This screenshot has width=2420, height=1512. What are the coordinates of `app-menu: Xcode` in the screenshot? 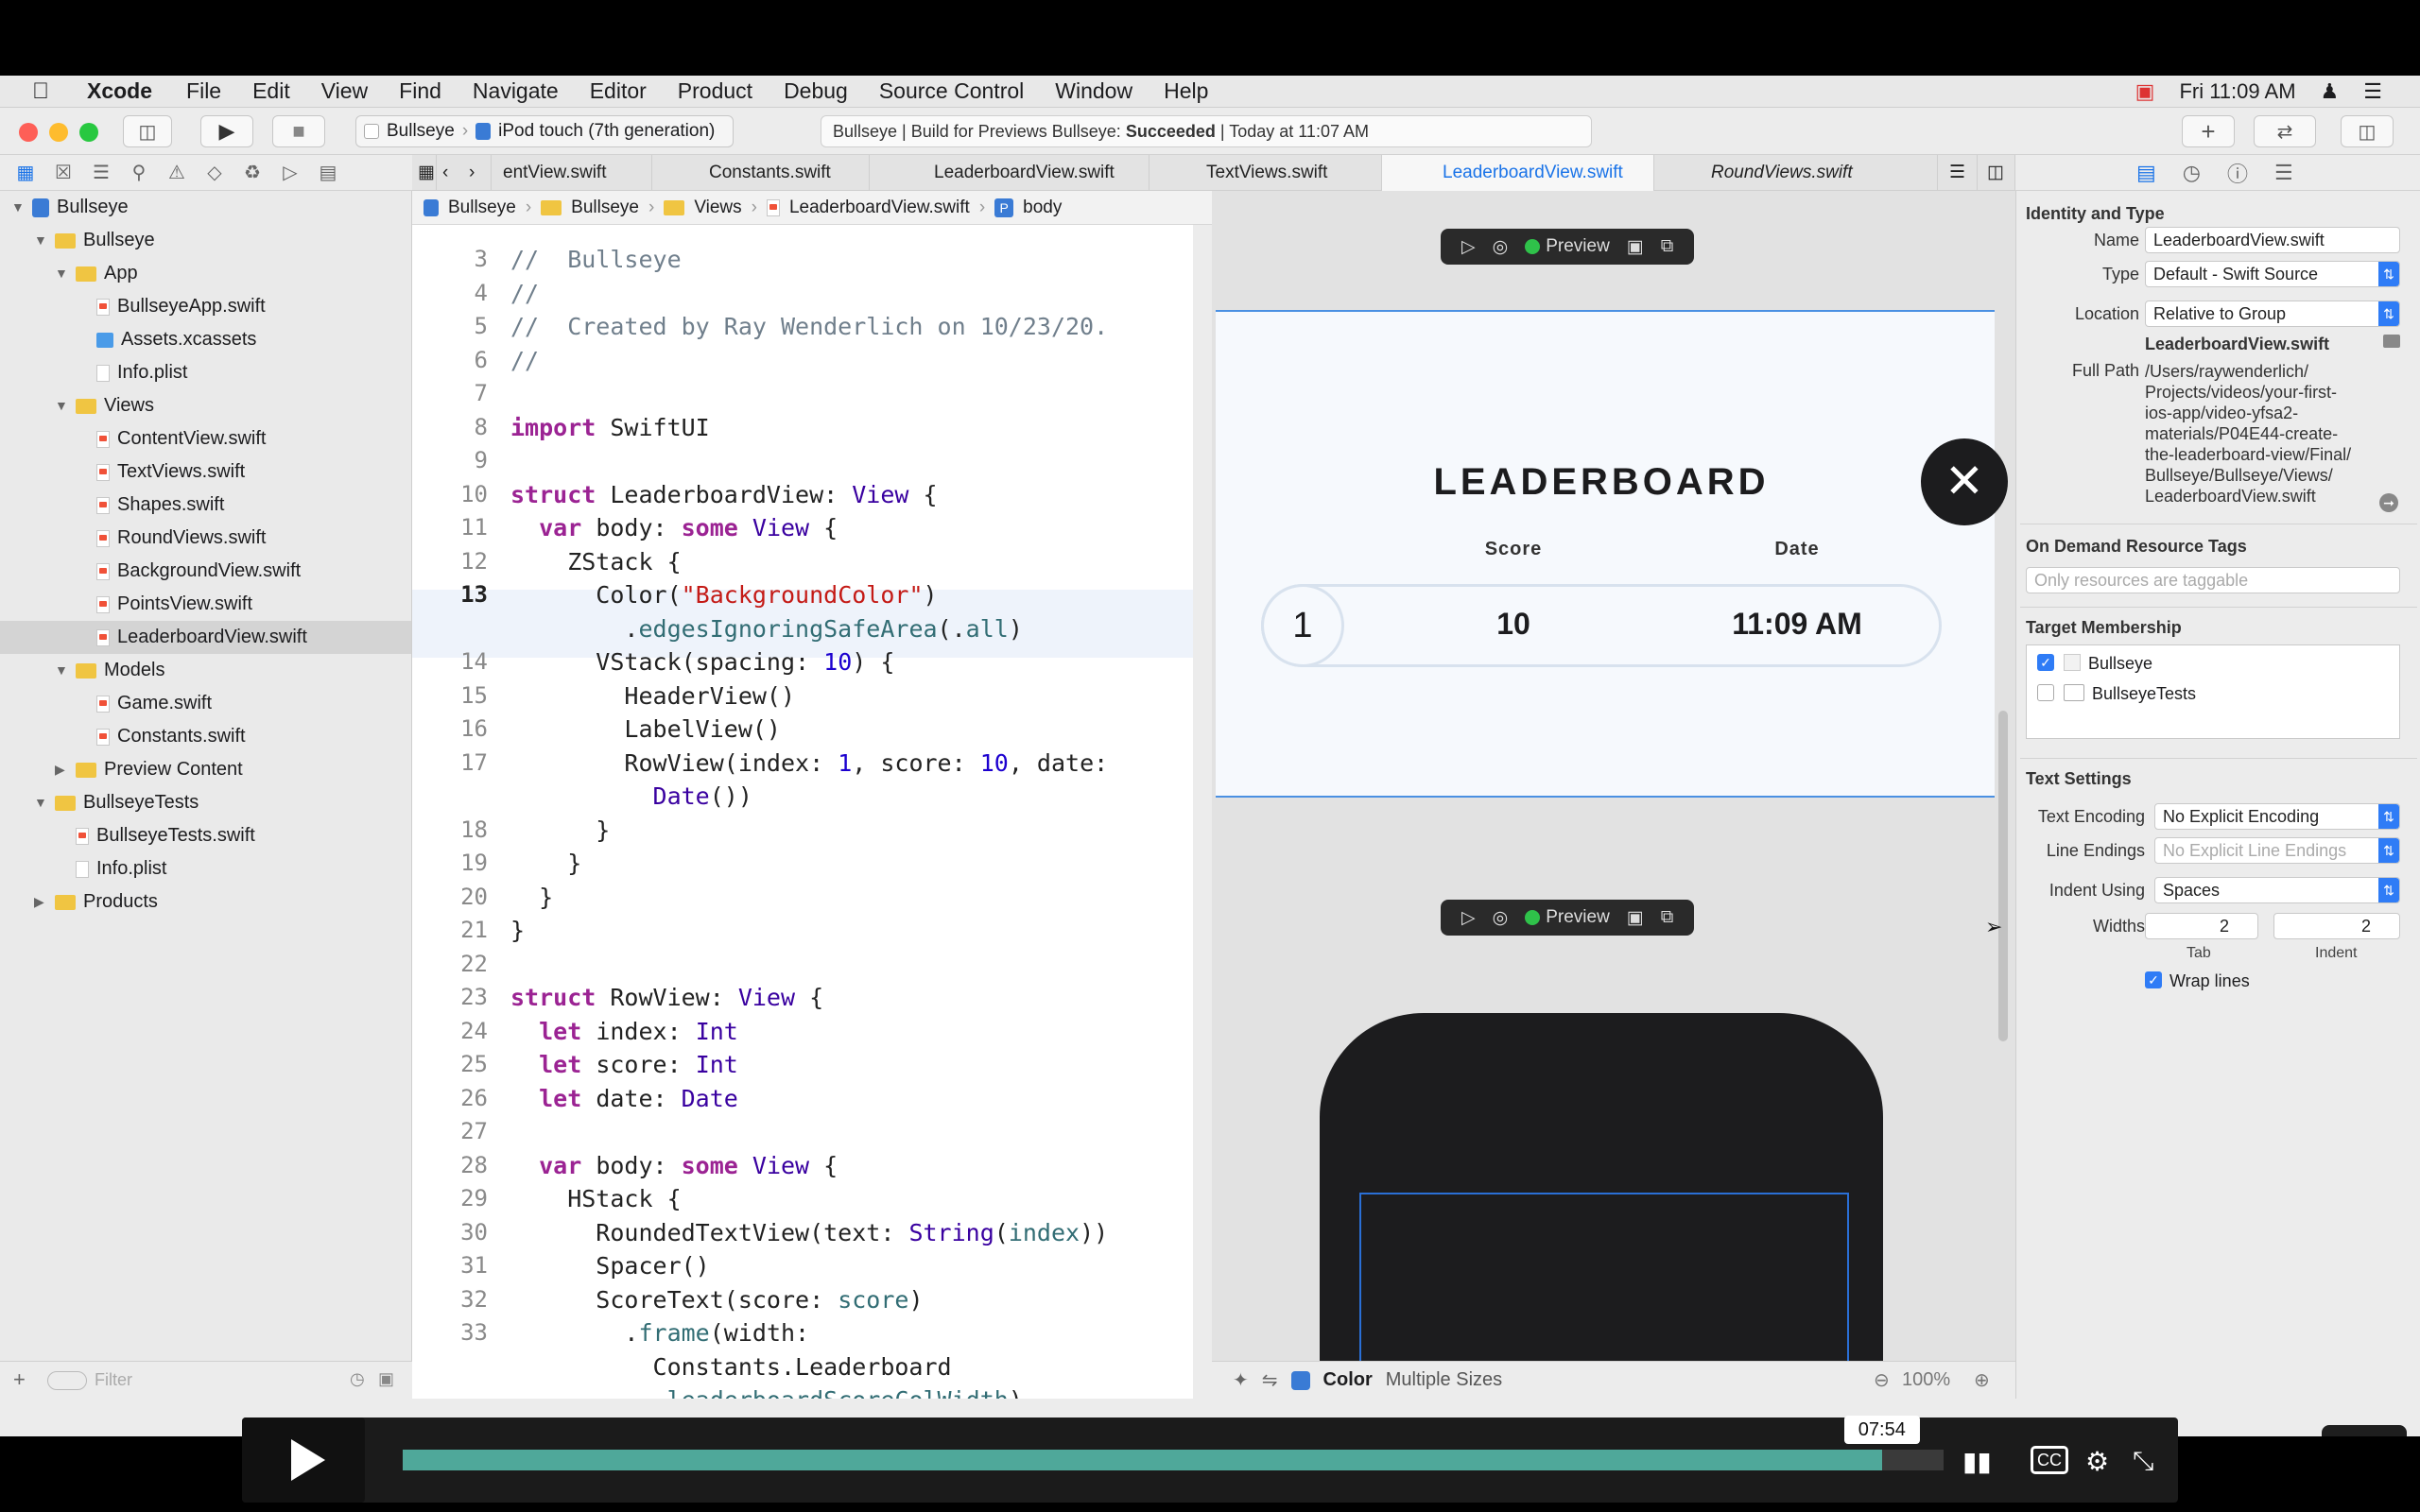 It's located at (119, 91).